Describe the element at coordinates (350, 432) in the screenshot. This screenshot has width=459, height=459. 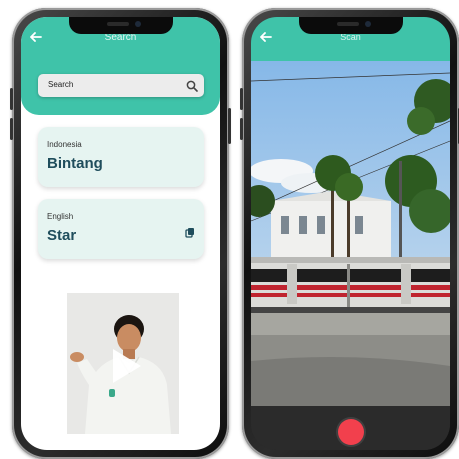
I see `record-button-icon` at that location.